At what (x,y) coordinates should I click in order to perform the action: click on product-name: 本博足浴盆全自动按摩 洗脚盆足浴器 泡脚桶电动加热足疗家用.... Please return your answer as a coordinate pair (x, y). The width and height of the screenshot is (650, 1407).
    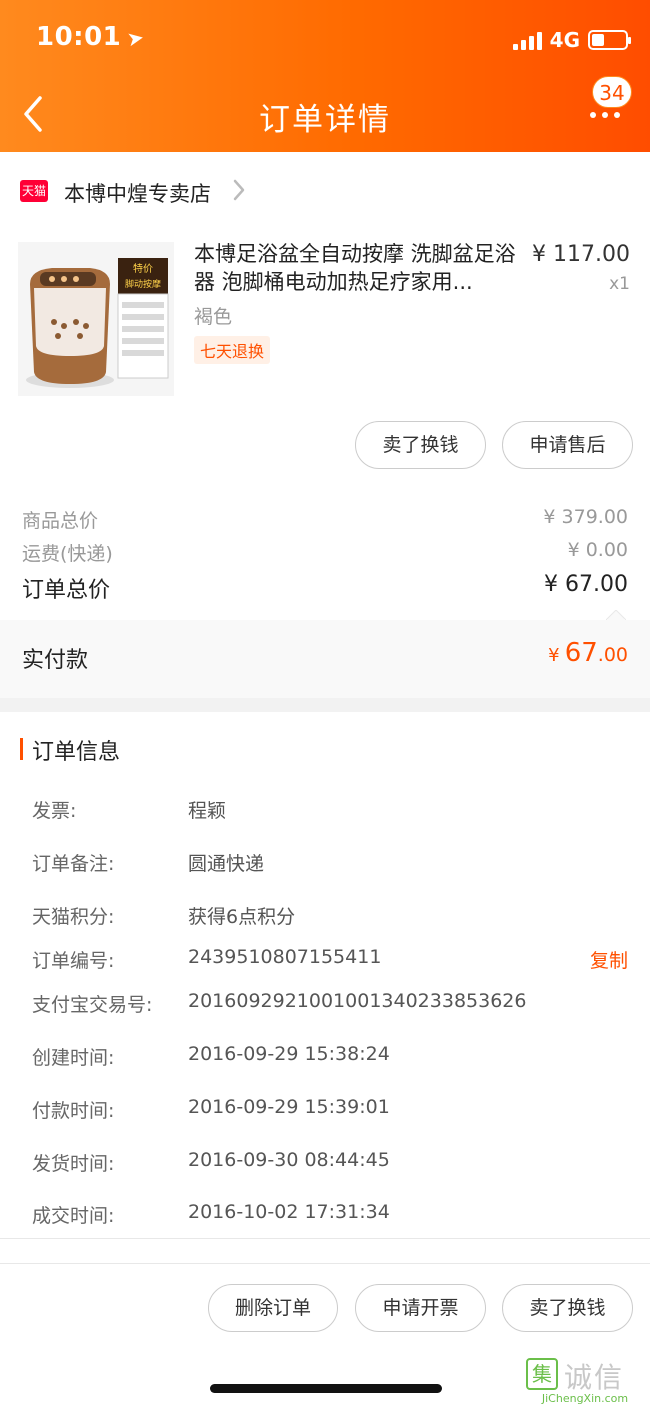
    Looking at the image, I should click on (355, 268).